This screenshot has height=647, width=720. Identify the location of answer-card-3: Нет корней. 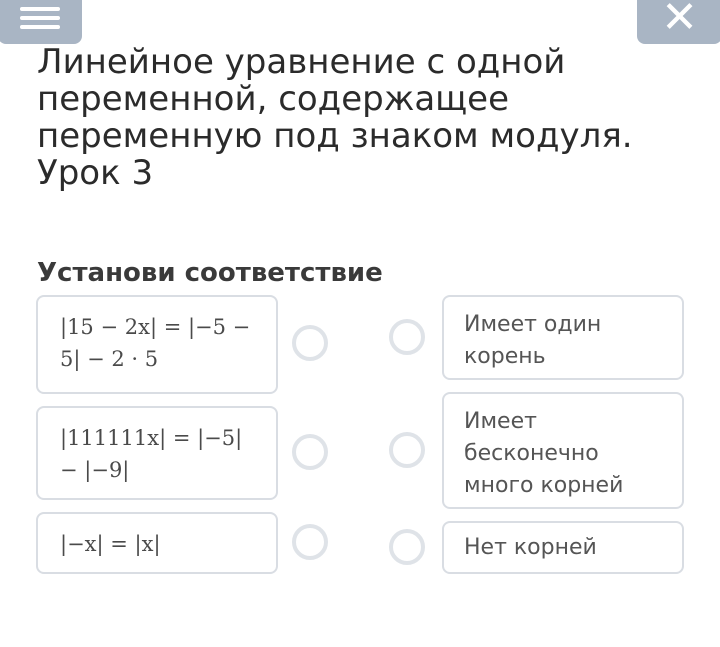
(563, 547).